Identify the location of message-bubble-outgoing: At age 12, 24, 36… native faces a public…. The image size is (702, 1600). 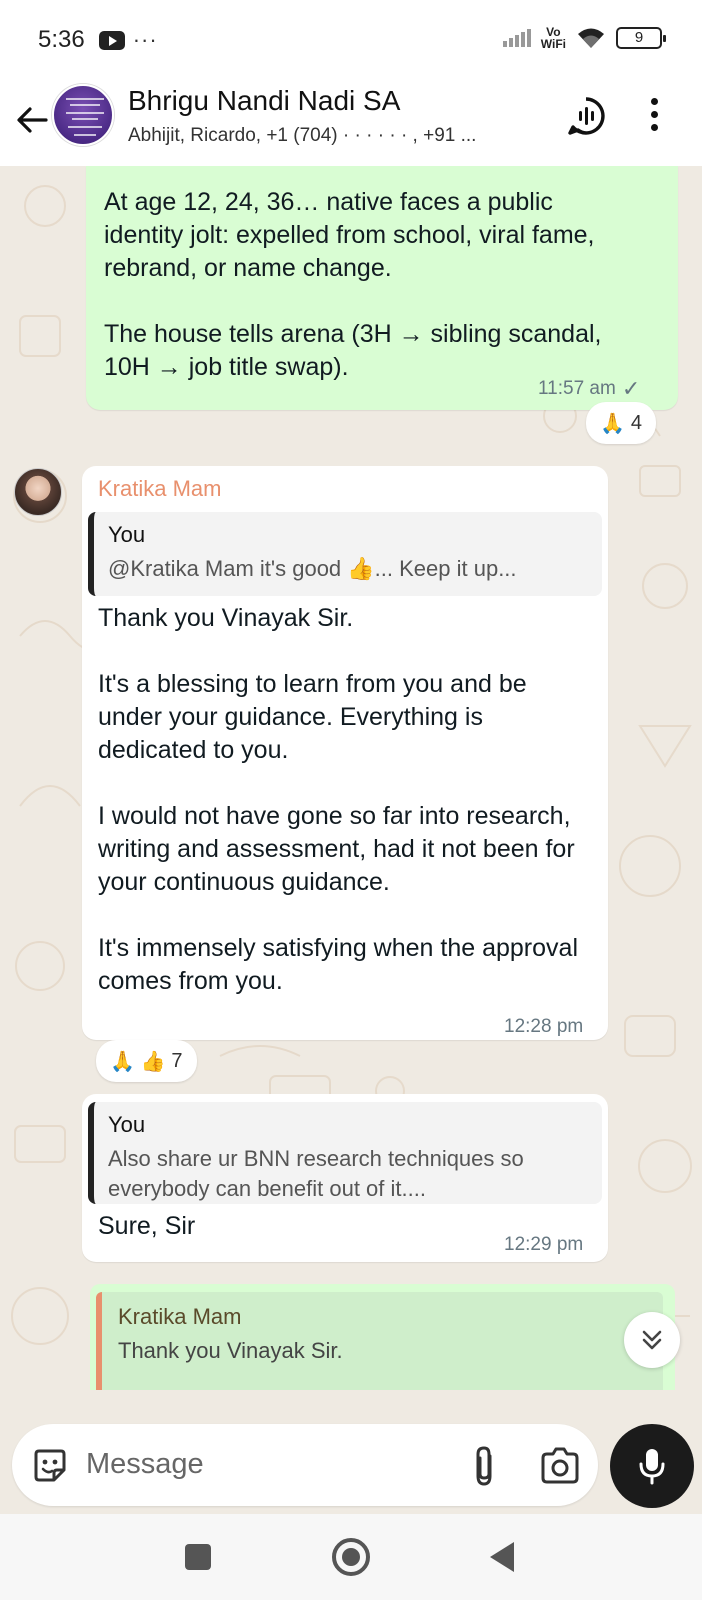
(382, 288).